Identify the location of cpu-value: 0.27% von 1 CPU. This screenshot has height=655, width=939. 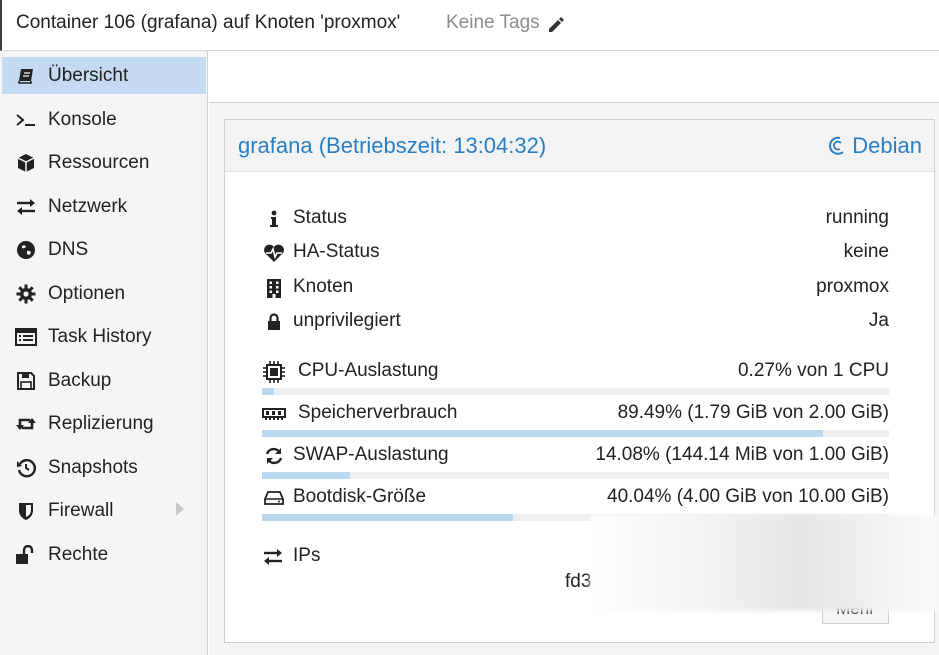
(813, 370).